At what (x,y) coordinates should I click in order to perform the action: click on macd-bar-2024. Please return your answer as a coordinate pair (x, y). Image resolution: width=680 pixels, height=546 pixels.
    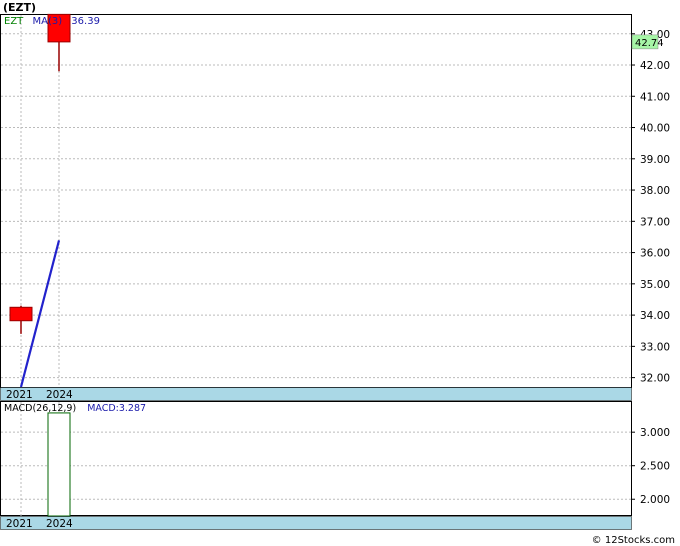
    Looking at the image, I should click on (59, 464).